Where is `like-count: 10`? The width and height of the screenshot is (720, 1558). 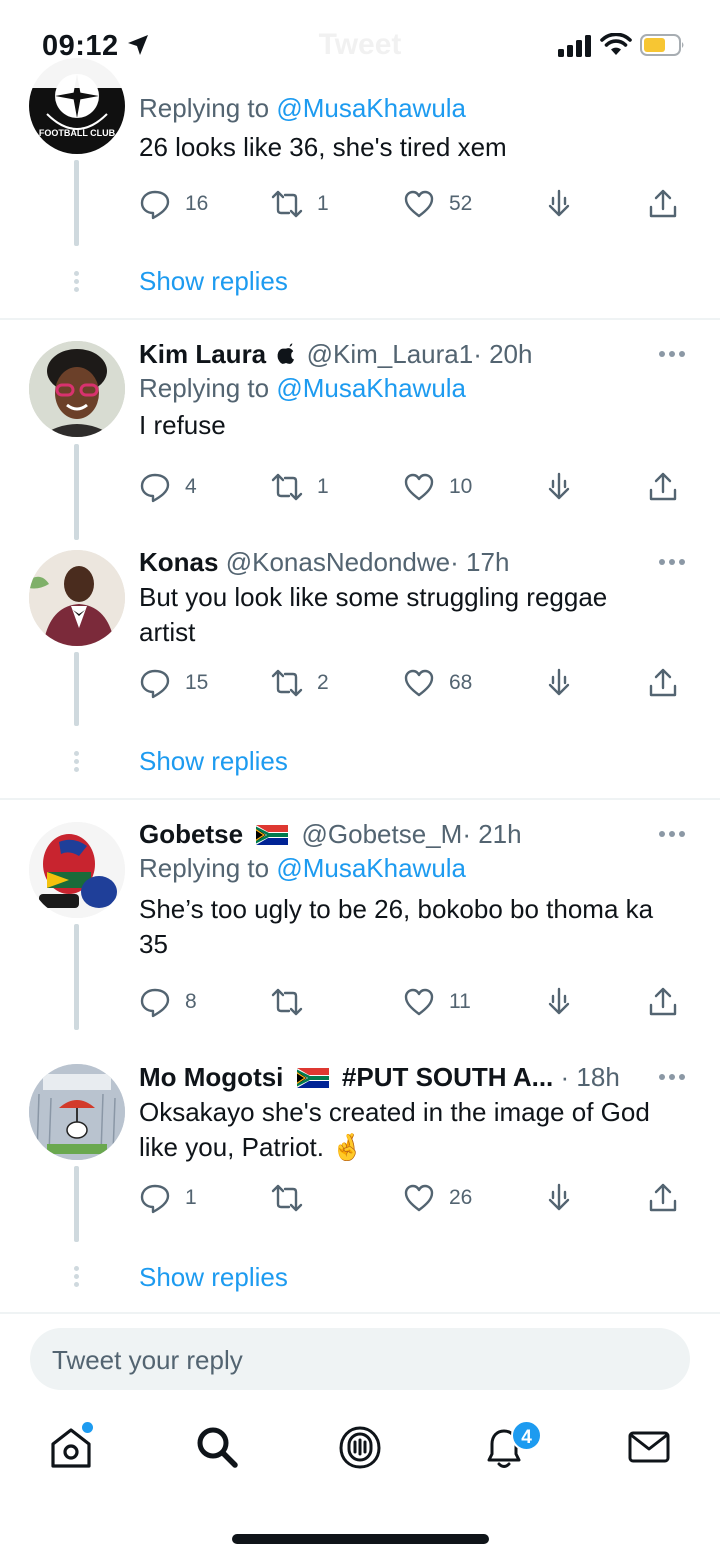 like-count: 10 is located at coordinates (461, 486).